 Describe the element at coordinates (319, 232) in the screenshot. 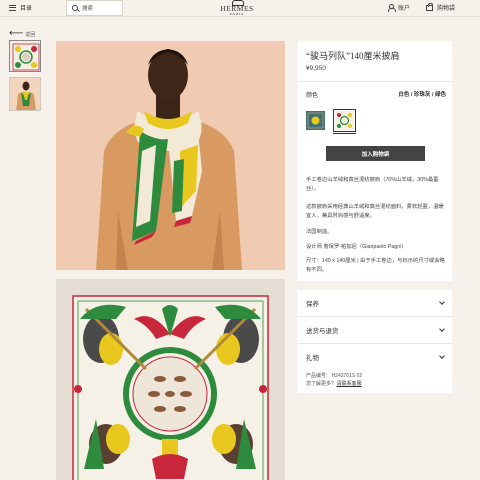

I see `description-origin: 法国制造。` at that location.